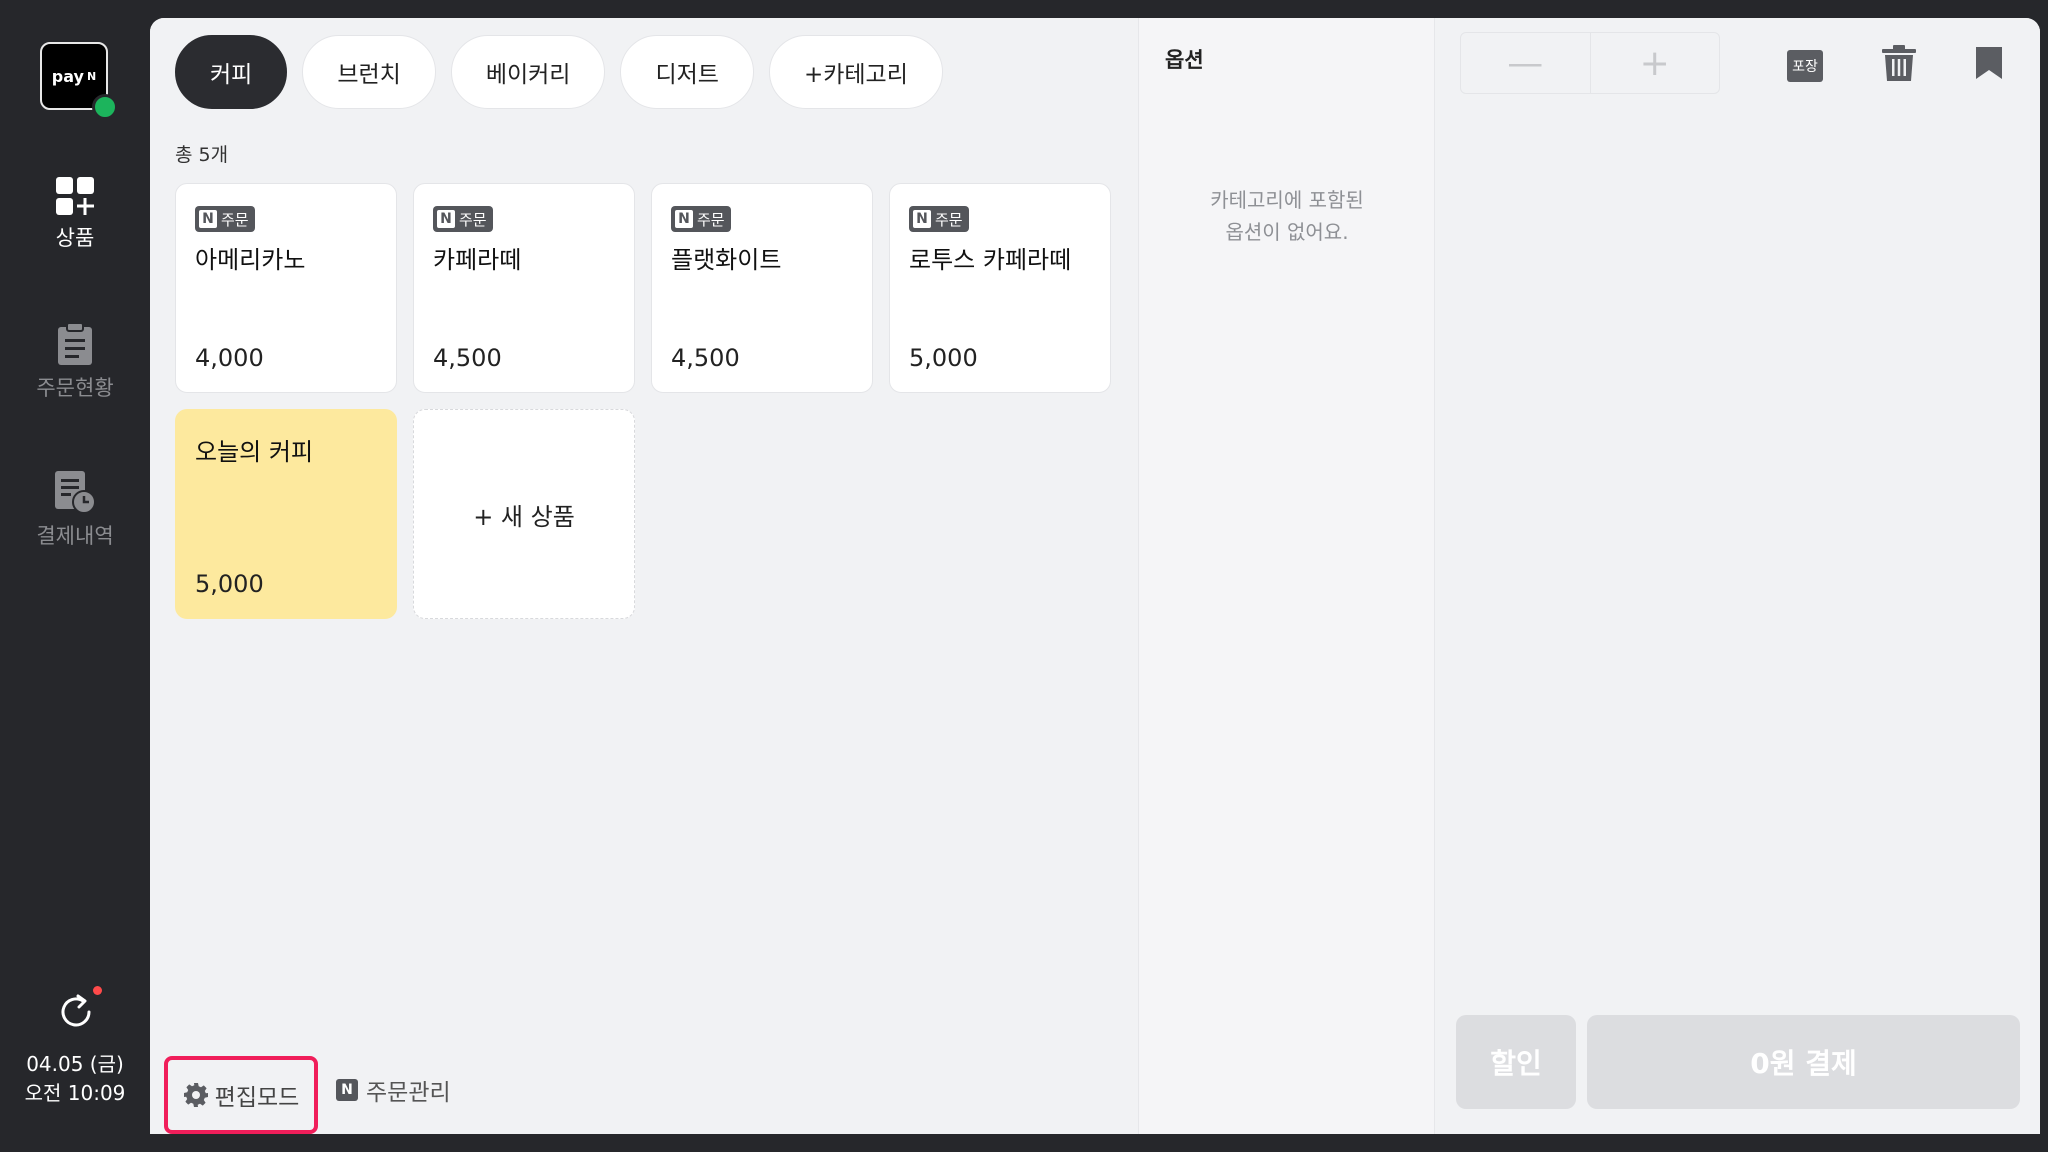 The height and width of the screenshot is (1152, 2048). Describe the element at coordinates (1803, 1062) in the screenshot. I see `pay-button: 0원 결제` at that location.